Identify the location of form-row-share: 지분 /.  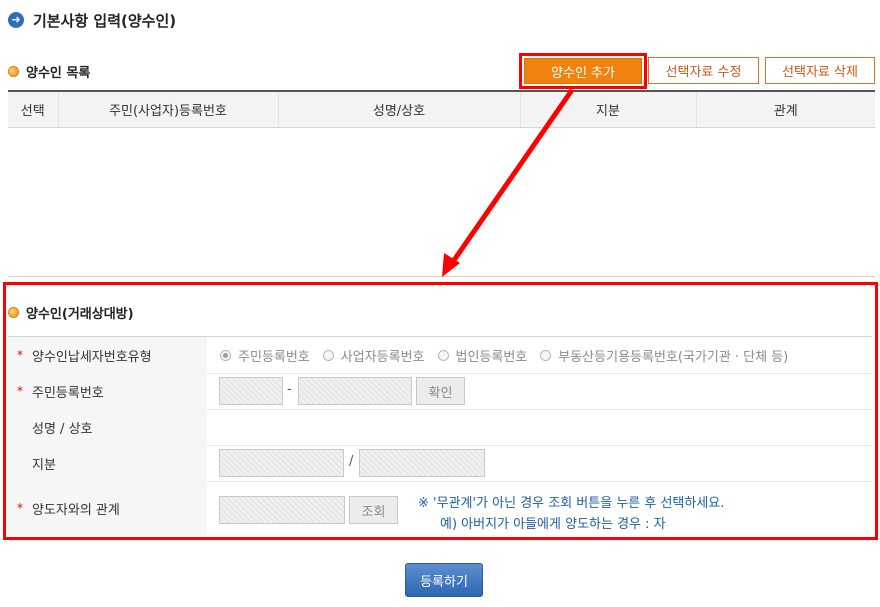
(440, 463).